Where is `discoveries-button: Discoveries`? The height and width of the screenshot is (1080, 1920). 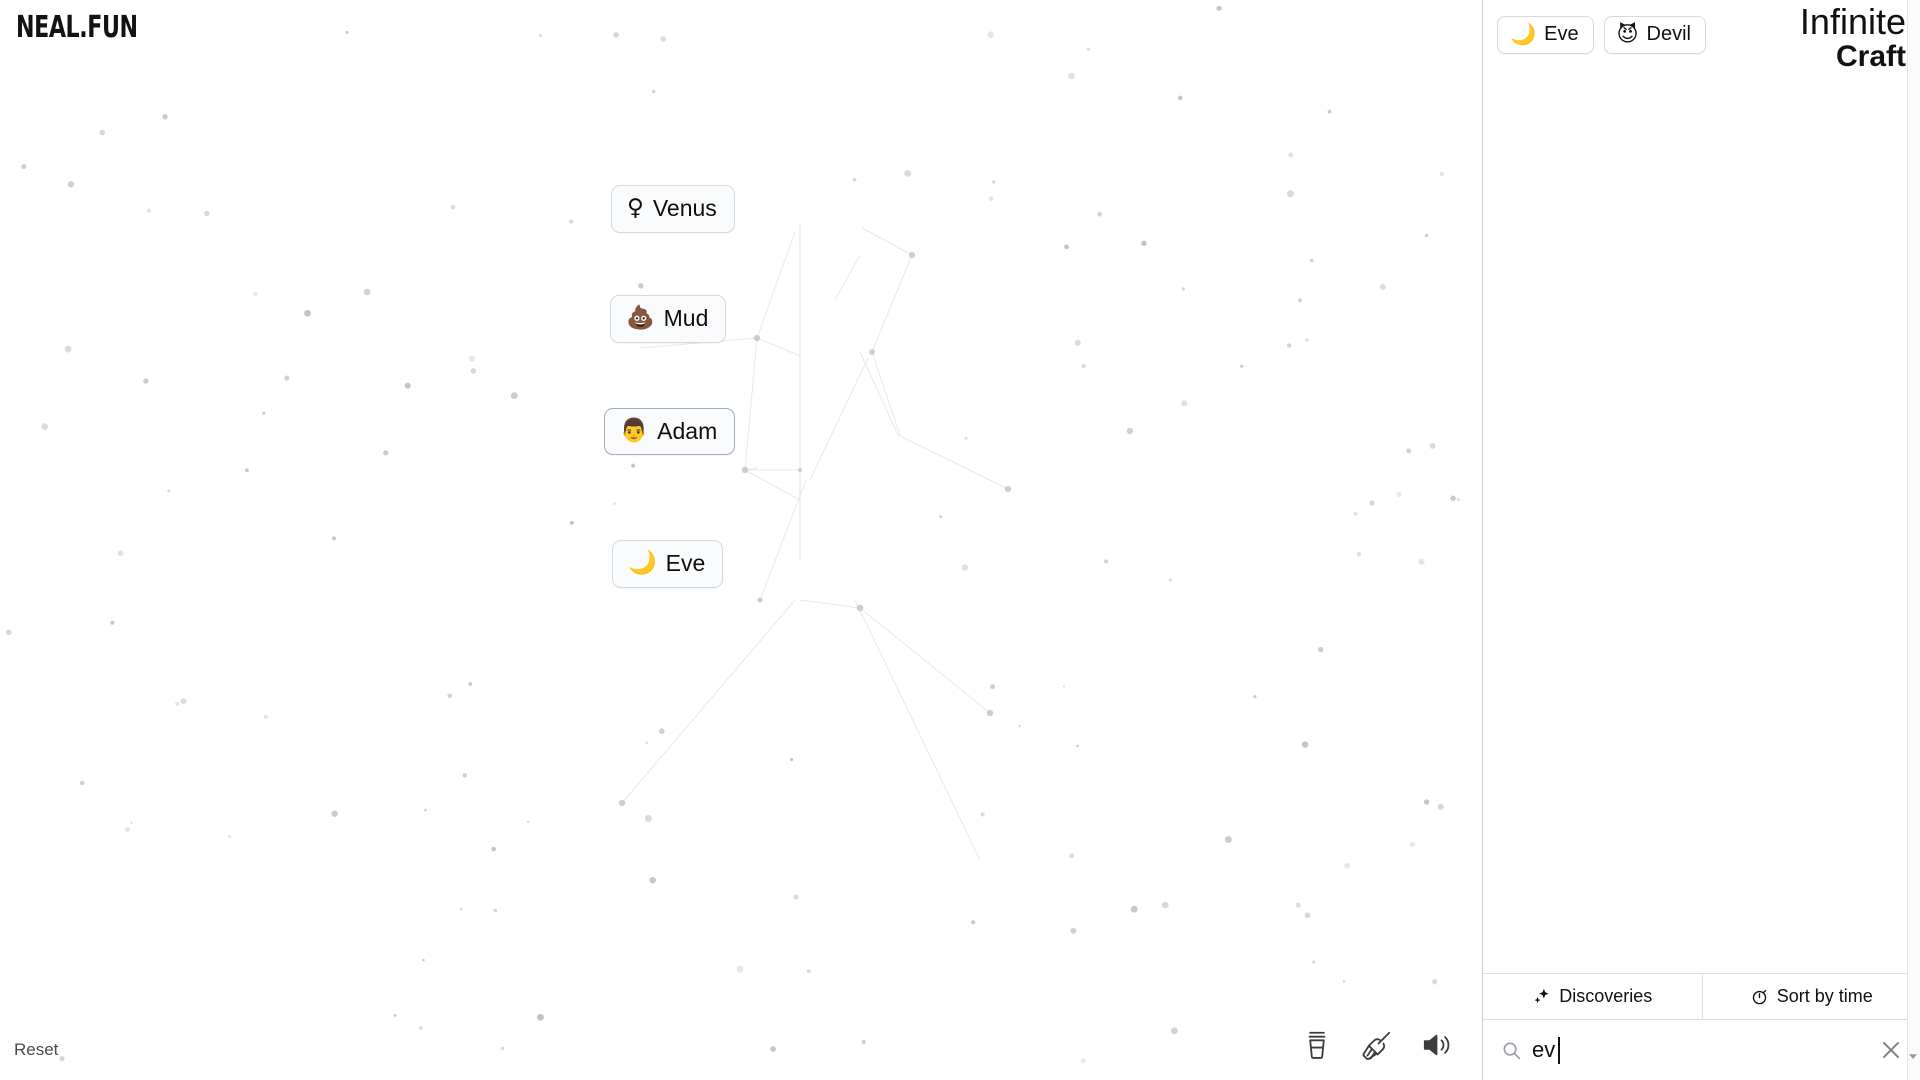 discoveries-button: Discoveries is located at coordinates (1592, 996).